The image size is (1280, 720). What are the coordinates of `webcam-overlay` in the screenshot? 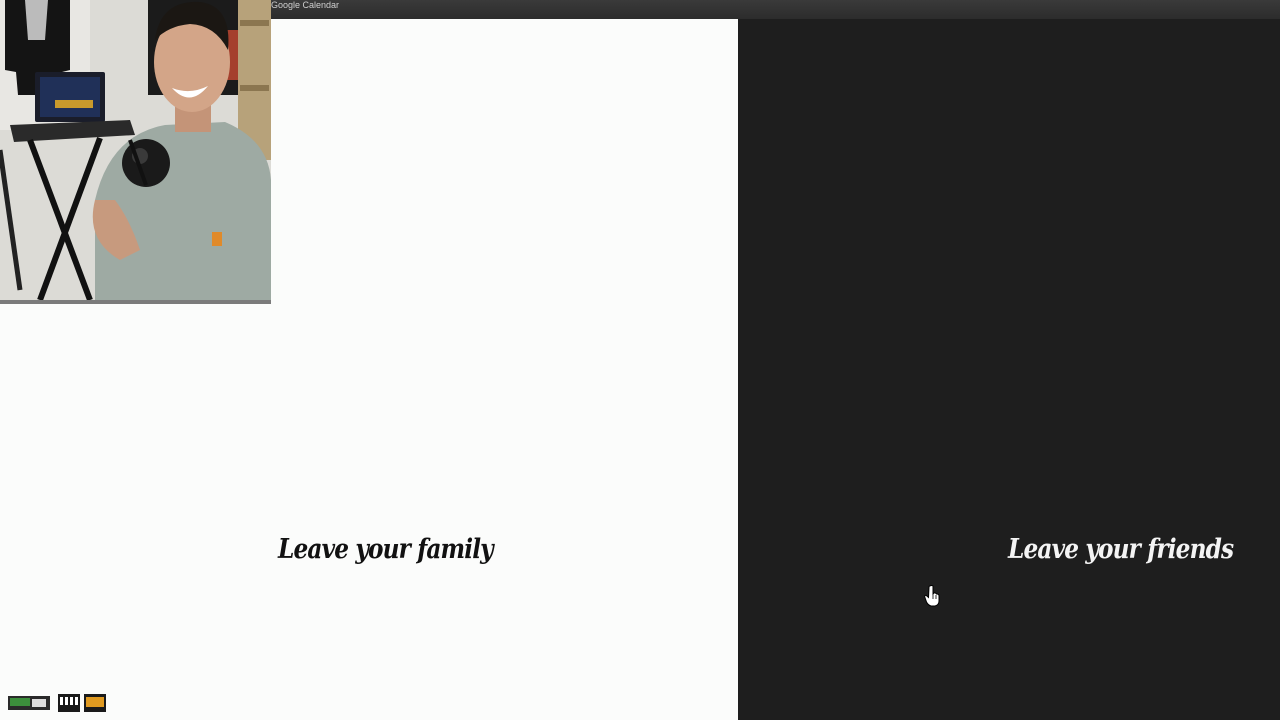 It's located at (135, 152).